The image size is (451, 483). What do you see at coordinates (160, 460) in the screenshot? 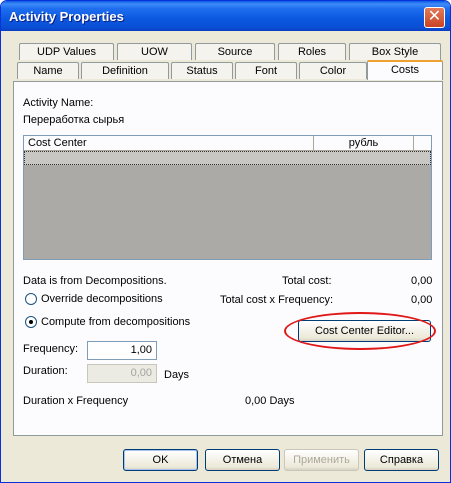
I see `ok-button: OK` at bounding box center [160, 460].